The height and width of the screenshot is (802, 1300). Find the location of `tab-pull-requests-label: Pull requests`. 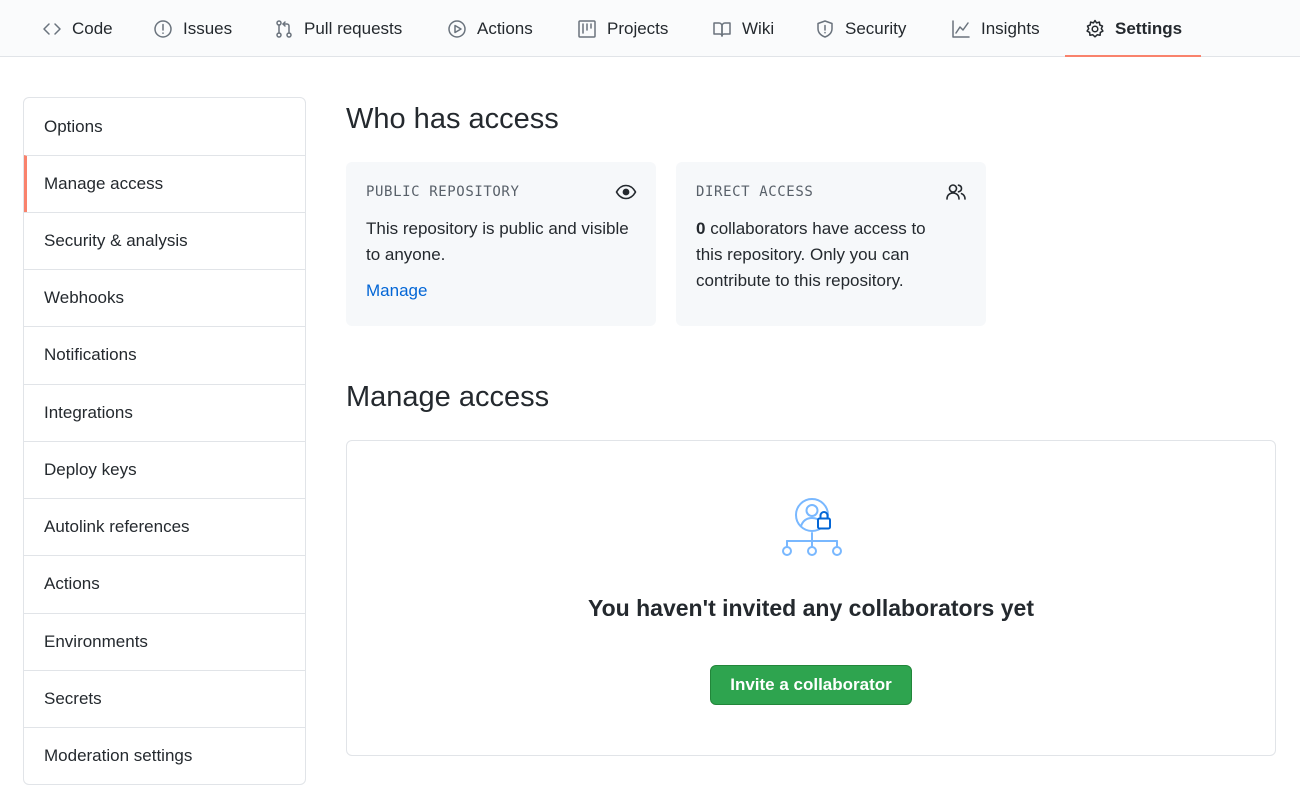

tab-pull-requests-label: Pull requests is located at coordinates (353, 28).